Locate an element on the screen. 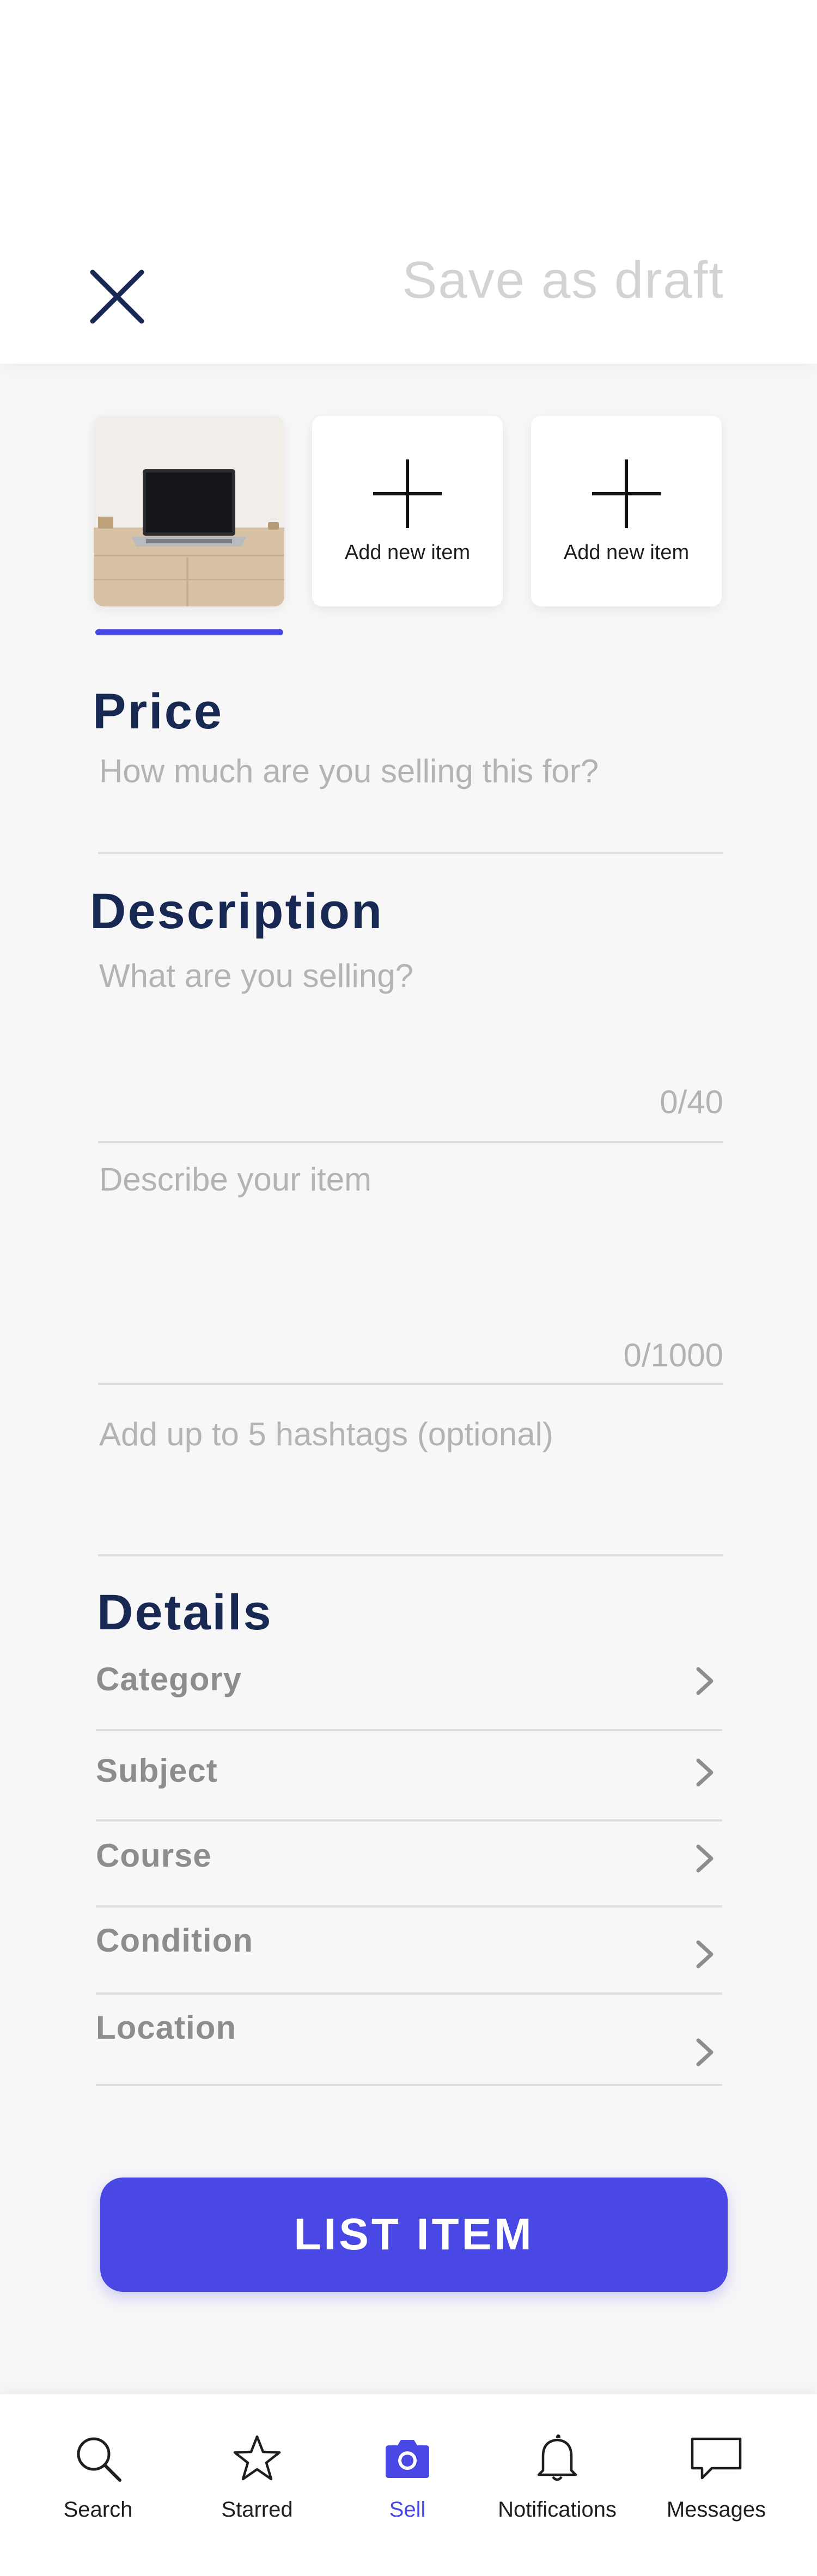 This screenshot has height=2576, width=817. nav-label: Messages is located at coordinates (716, 2510).